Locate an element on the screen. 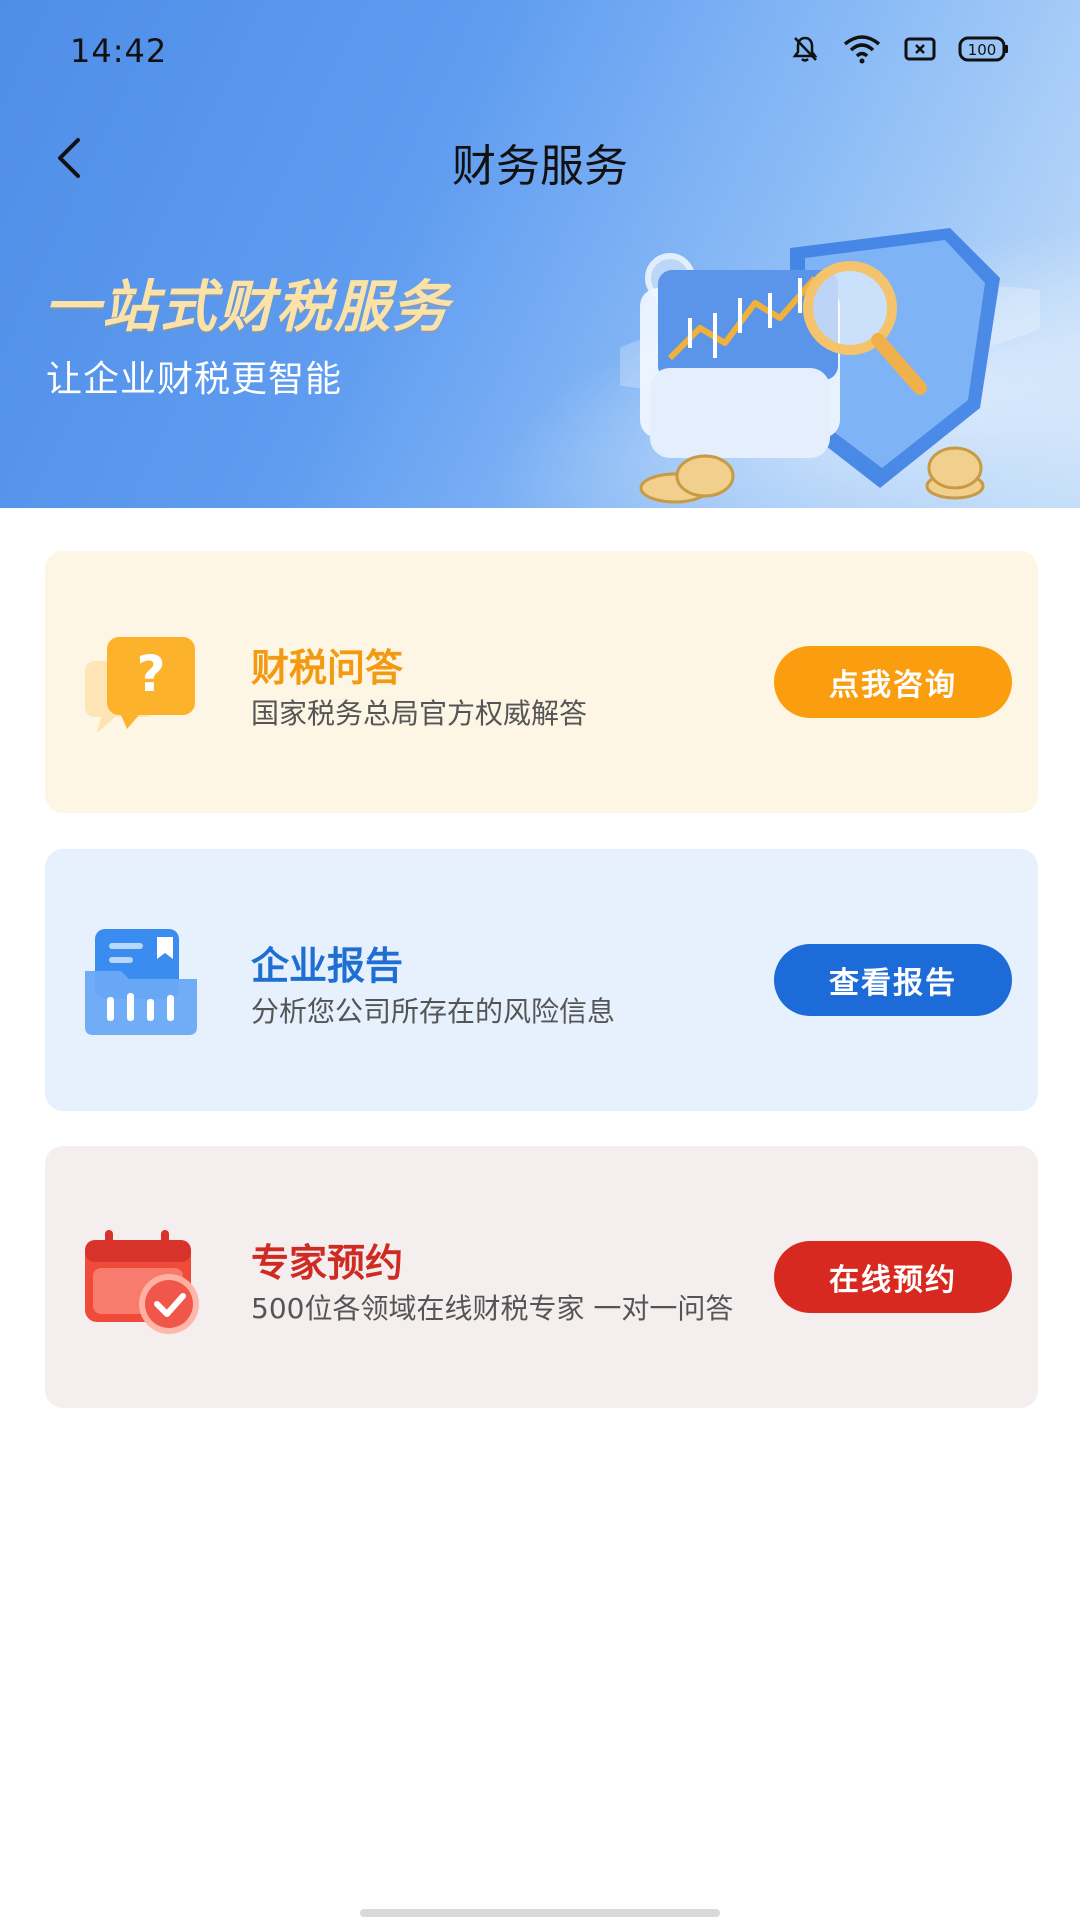 This screenshot has height=1920, width=1080. wifi-icon is located at coordinates (862, 49).